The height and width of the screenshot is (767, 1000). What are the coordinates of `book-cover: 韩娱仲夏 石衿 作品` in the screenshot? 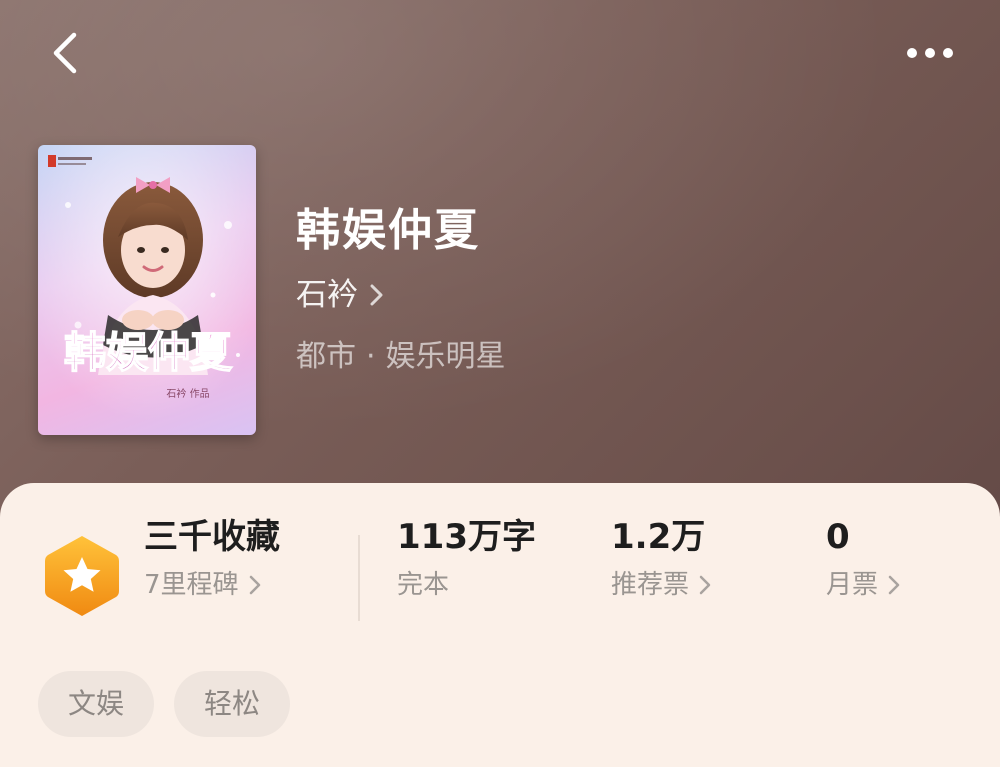 It's located at (147, 290).